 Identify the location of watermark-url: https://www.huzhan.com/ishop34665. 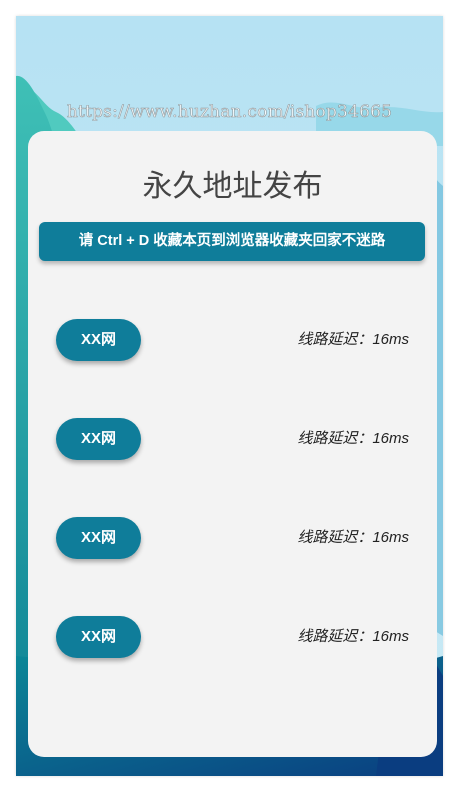
(229, 112).